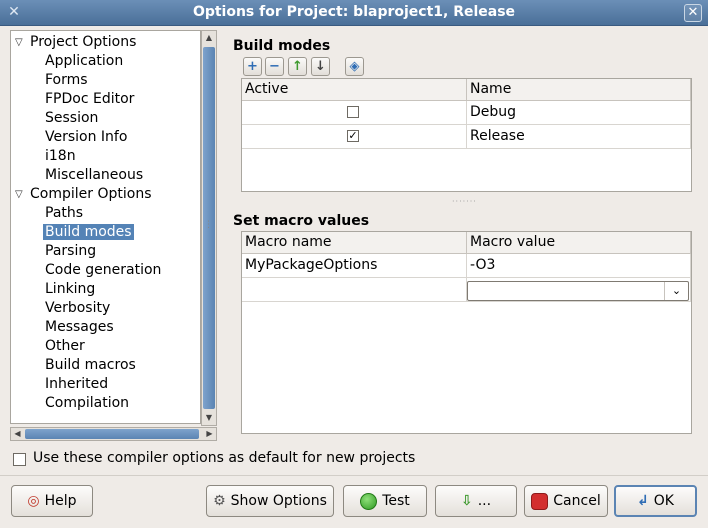 The image size is (708, 528). Describe the element at coordinates (643, 501) in the screenshot. I see `enter-arrow-icon: ↲` at that location.